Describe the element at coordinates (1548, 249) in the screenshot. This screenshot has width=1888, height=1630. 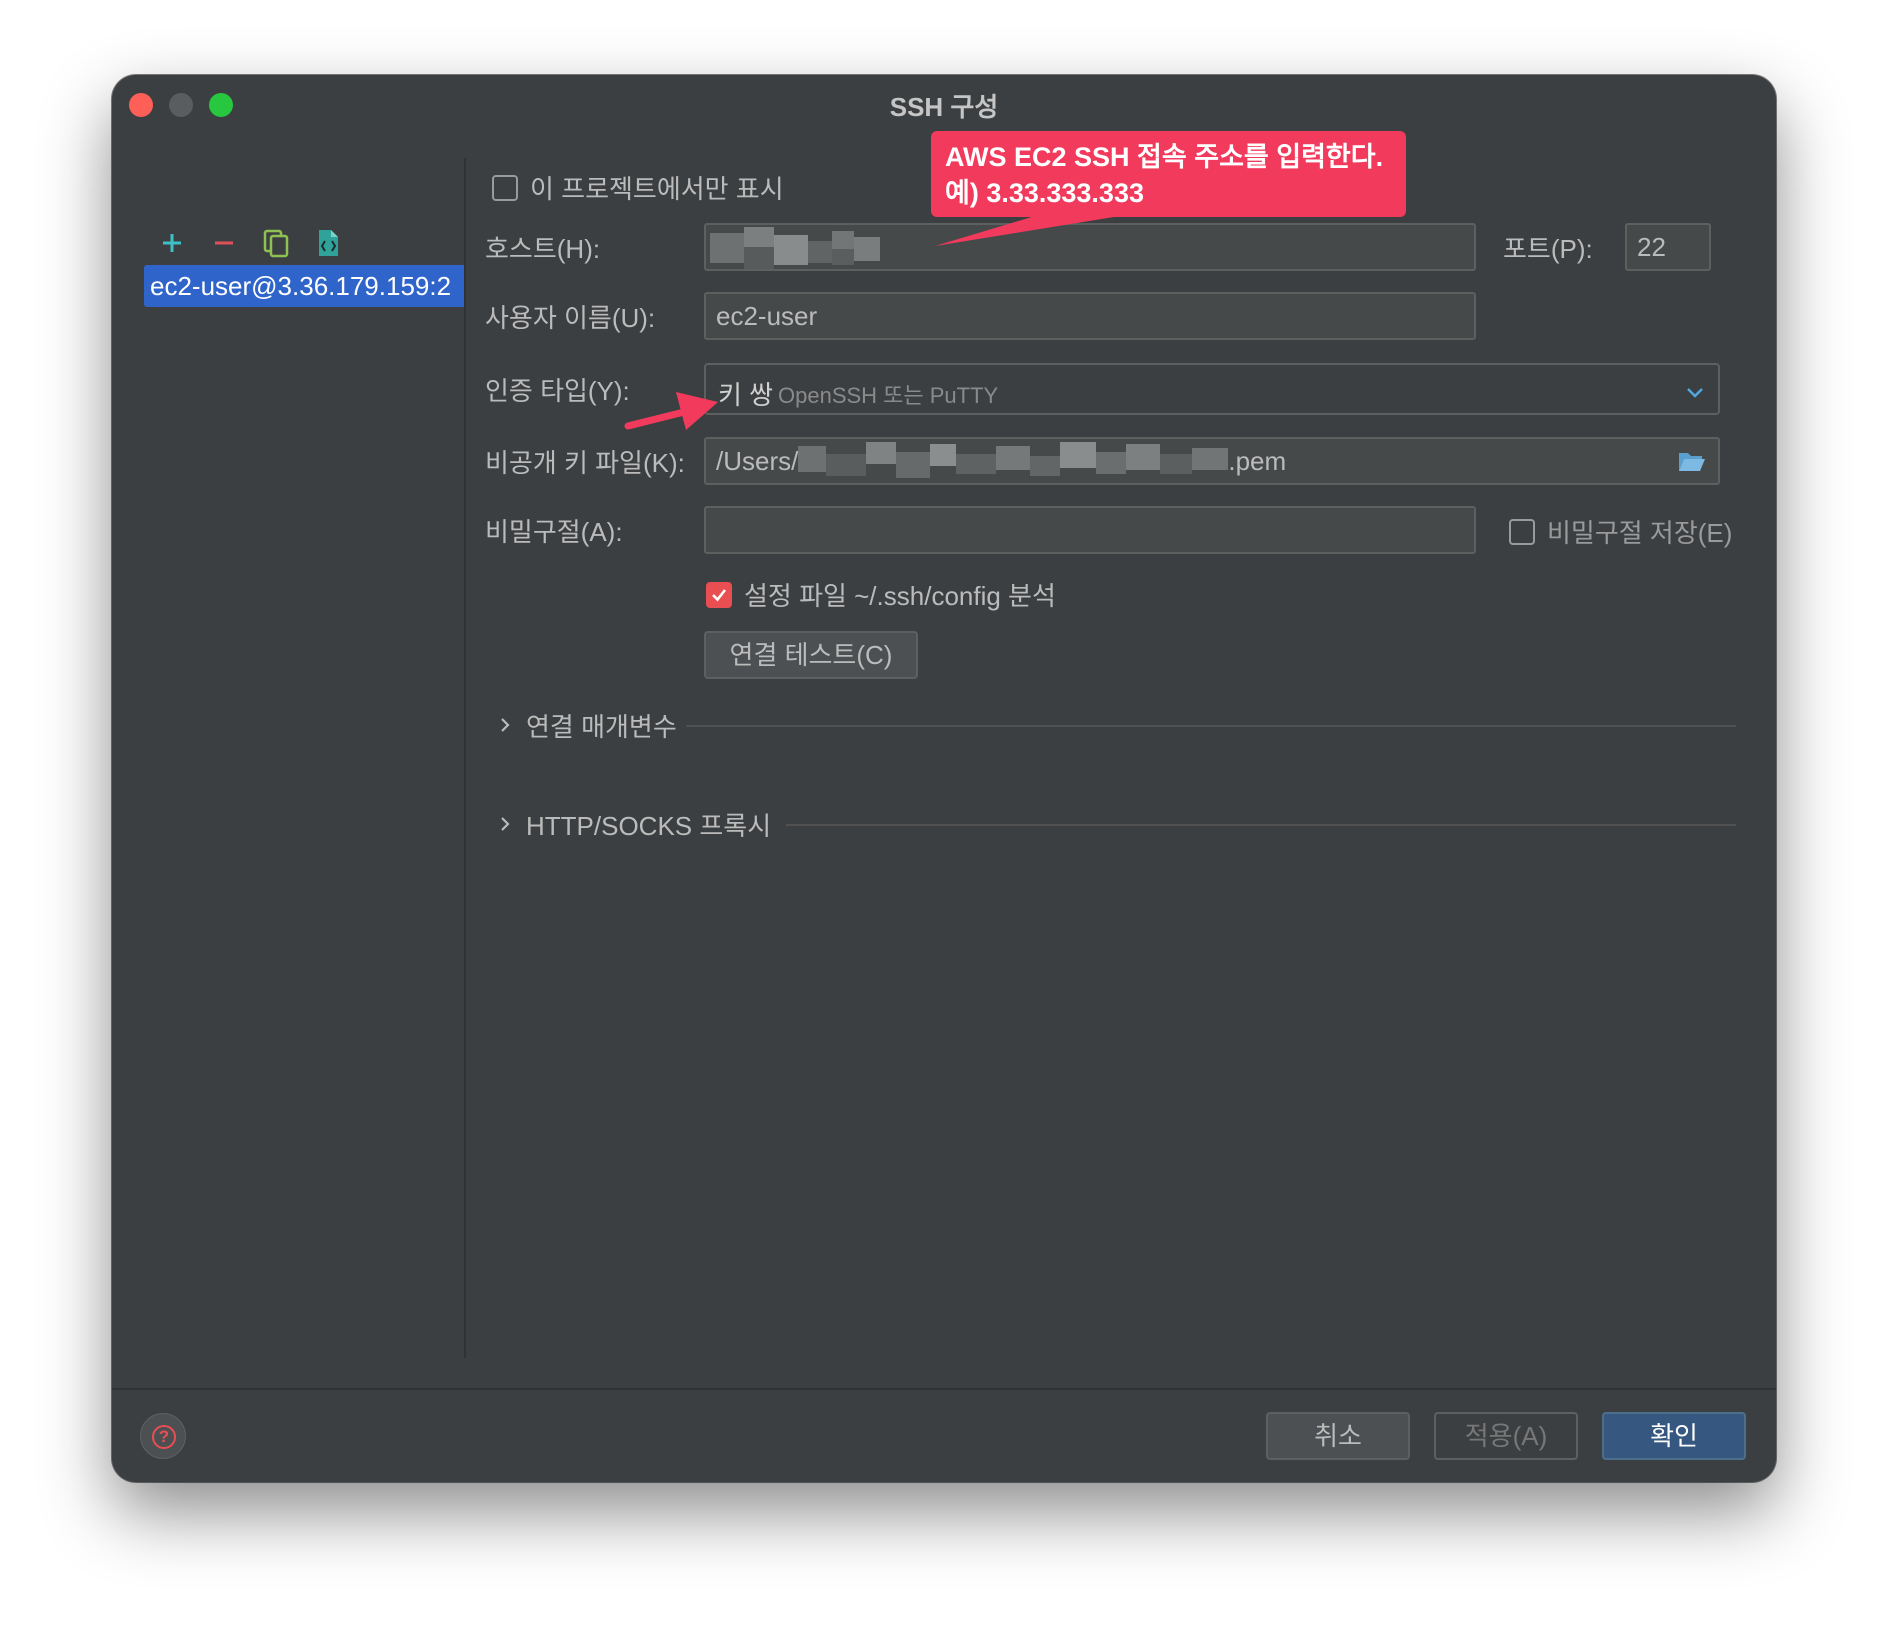
I see `port-label: 포트(P):` at that location.